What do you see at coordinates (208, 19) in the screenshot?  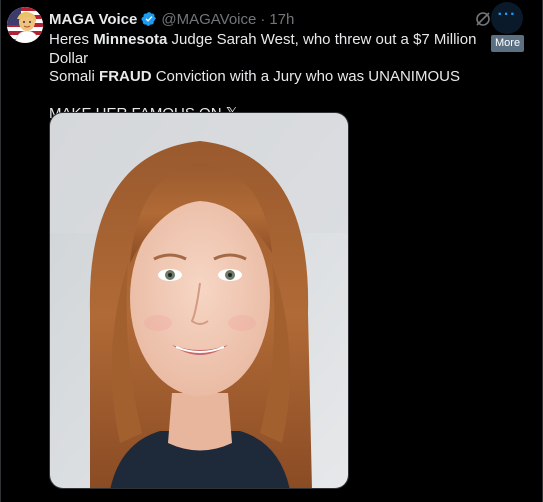 I see `user-handle: @MAGAVoice` at bounding box center [208, 19].